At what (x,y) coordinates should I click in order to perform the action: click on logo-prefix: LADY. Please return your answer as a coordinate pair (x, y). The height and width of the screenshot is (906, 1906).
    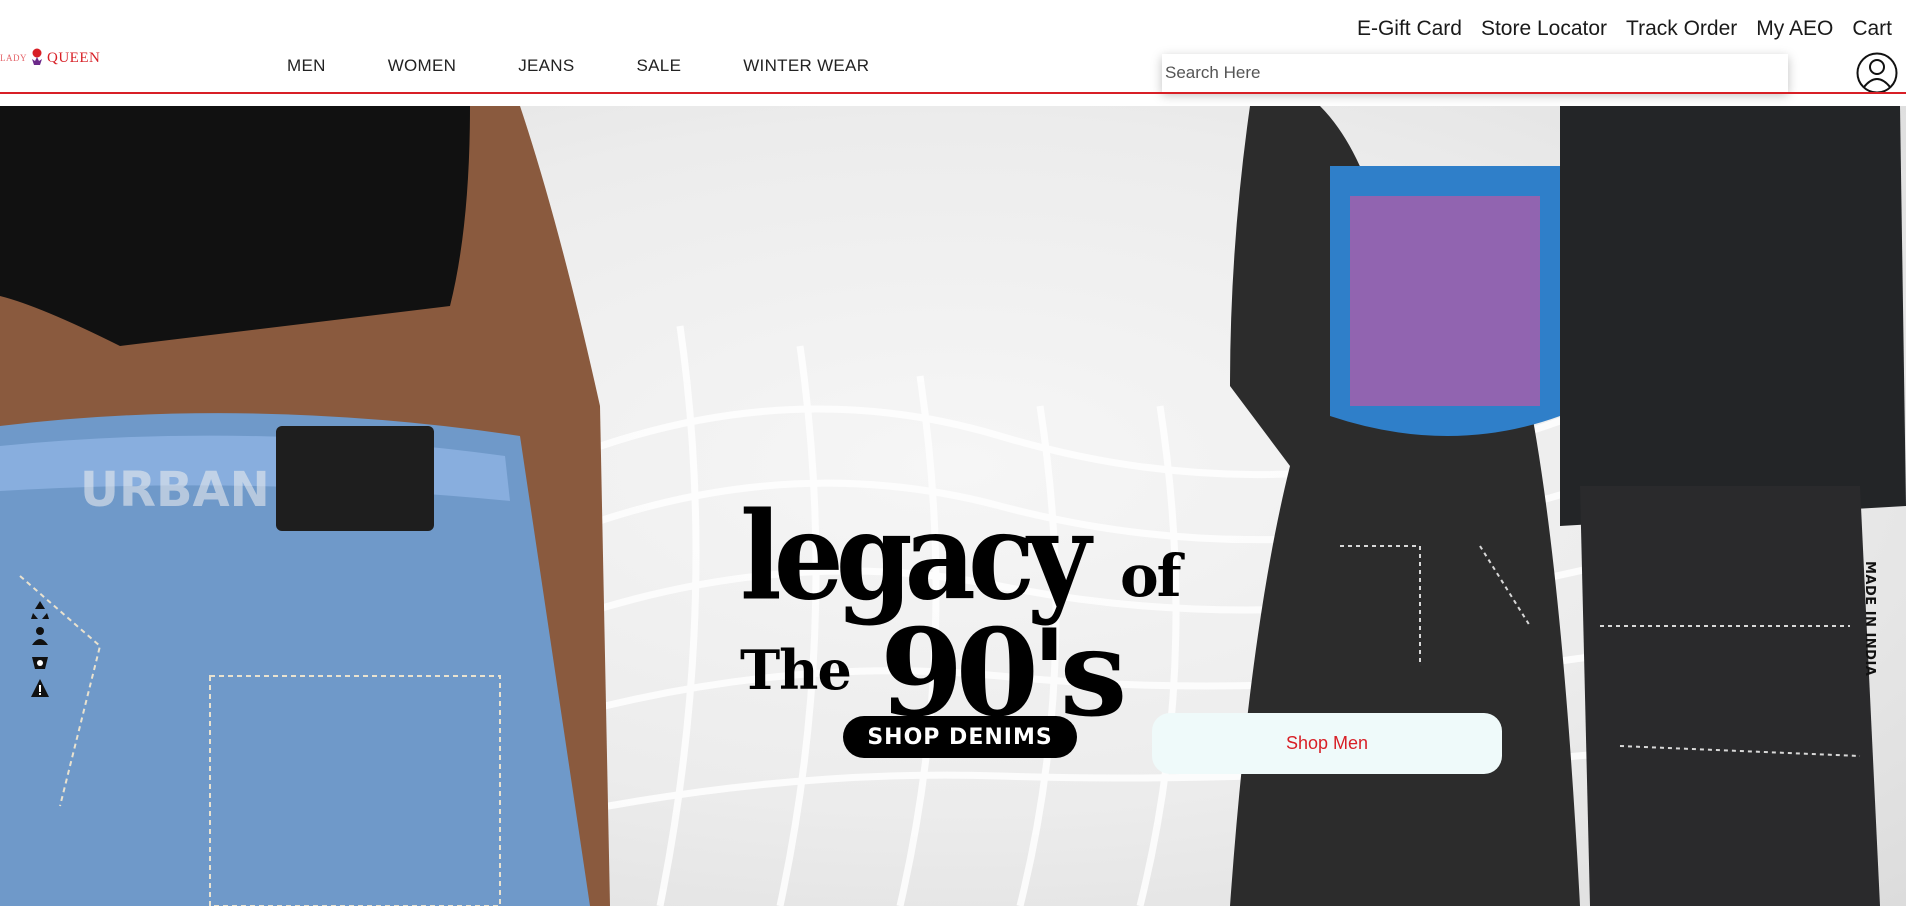
    Looking at the image, I should click on (13, 58).